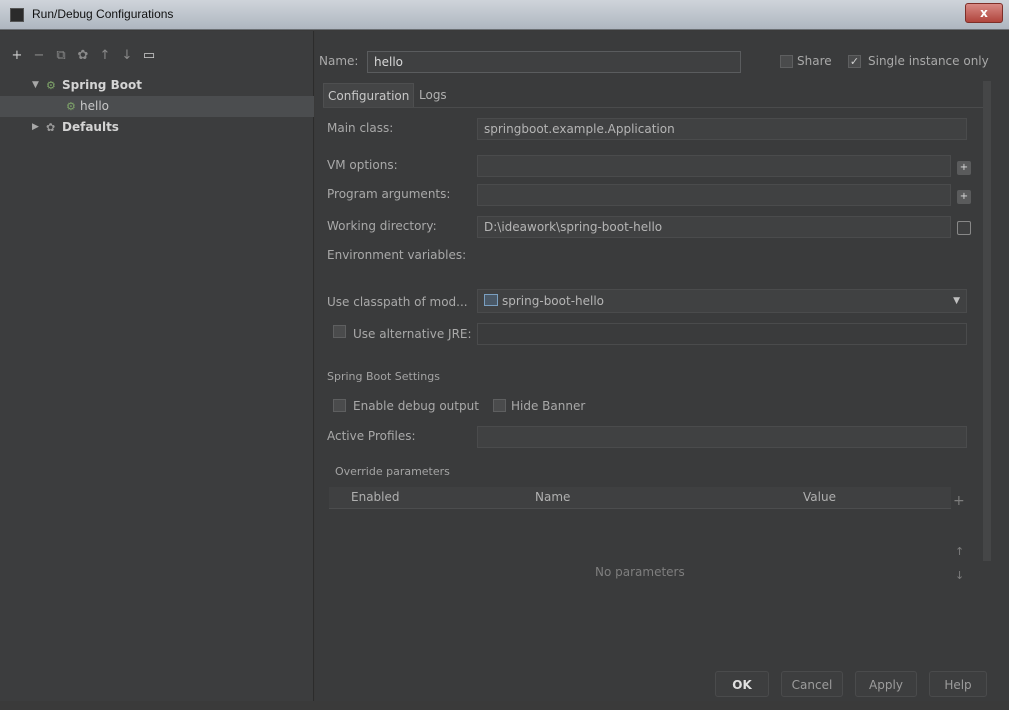 The width and height of the screenshot is (1009, 710). Describe the element at coordinates (35, 127) in the screenshot. I see `collapsed-arrow-icon: ▶` at that location.